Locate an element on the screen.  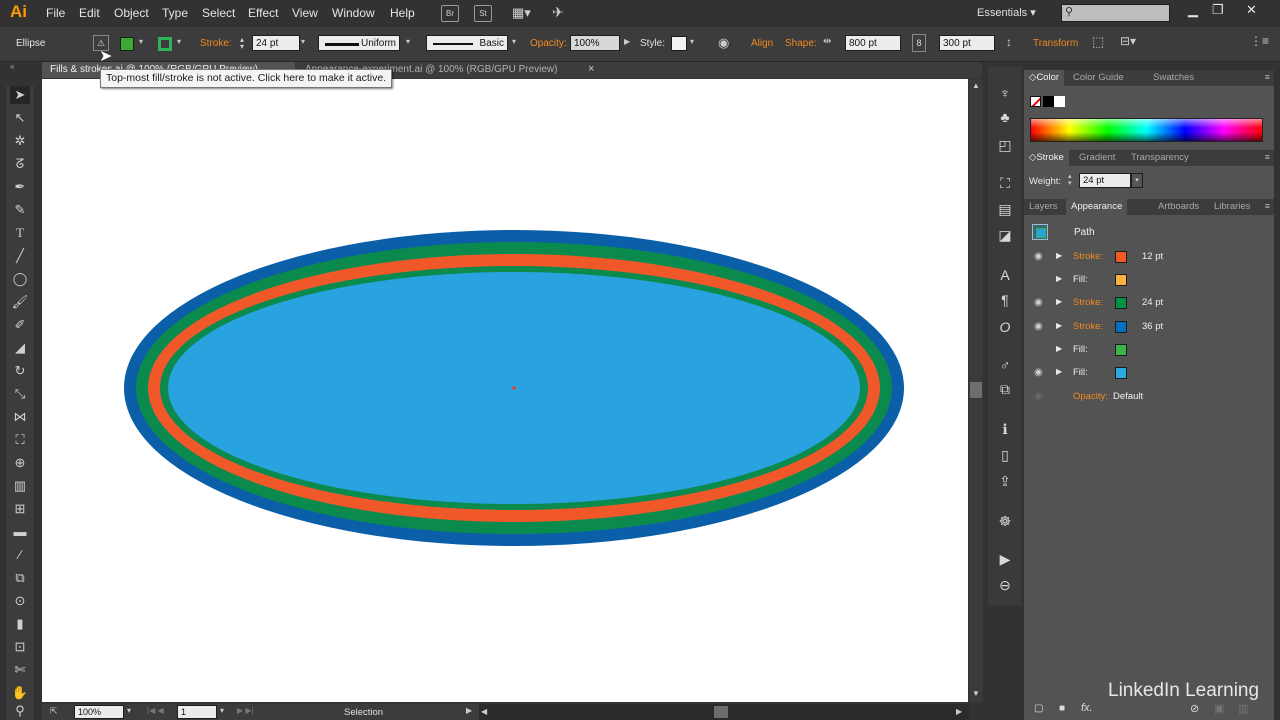
navigator-panel-icon: ☸ is located at coordinates (1005, 521).